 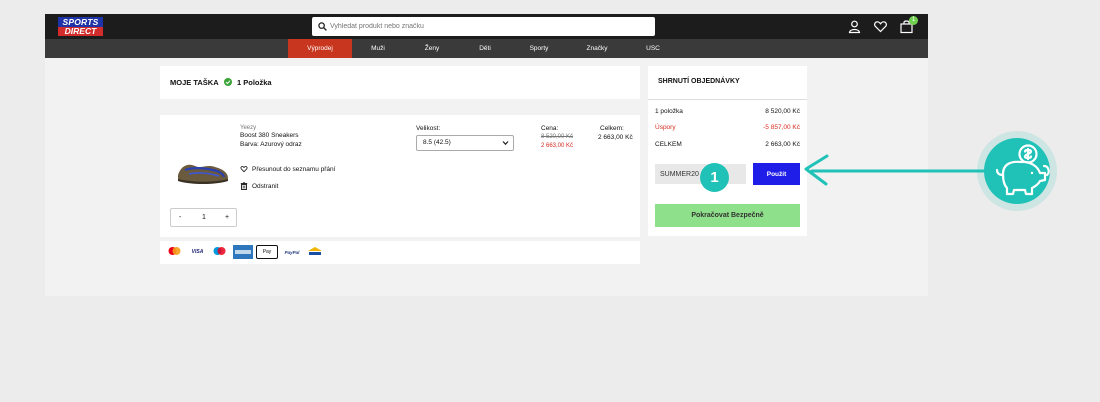 I want to click on summary-savings-row: Úspory -5 857,00 Kč, so click(x=727, y=127).